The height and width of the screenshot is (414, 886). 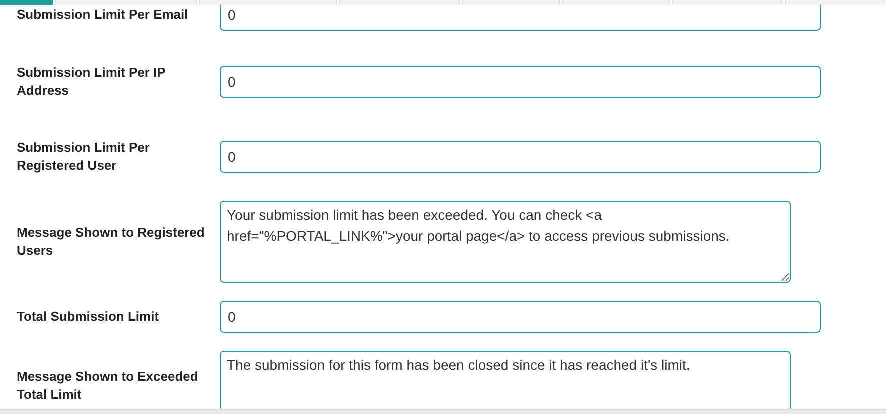 What do you see at coordinates (111, 242) in the screenshot?
I see `field-label: Message Shown to Registered Users` at bounding box center [111, 242].